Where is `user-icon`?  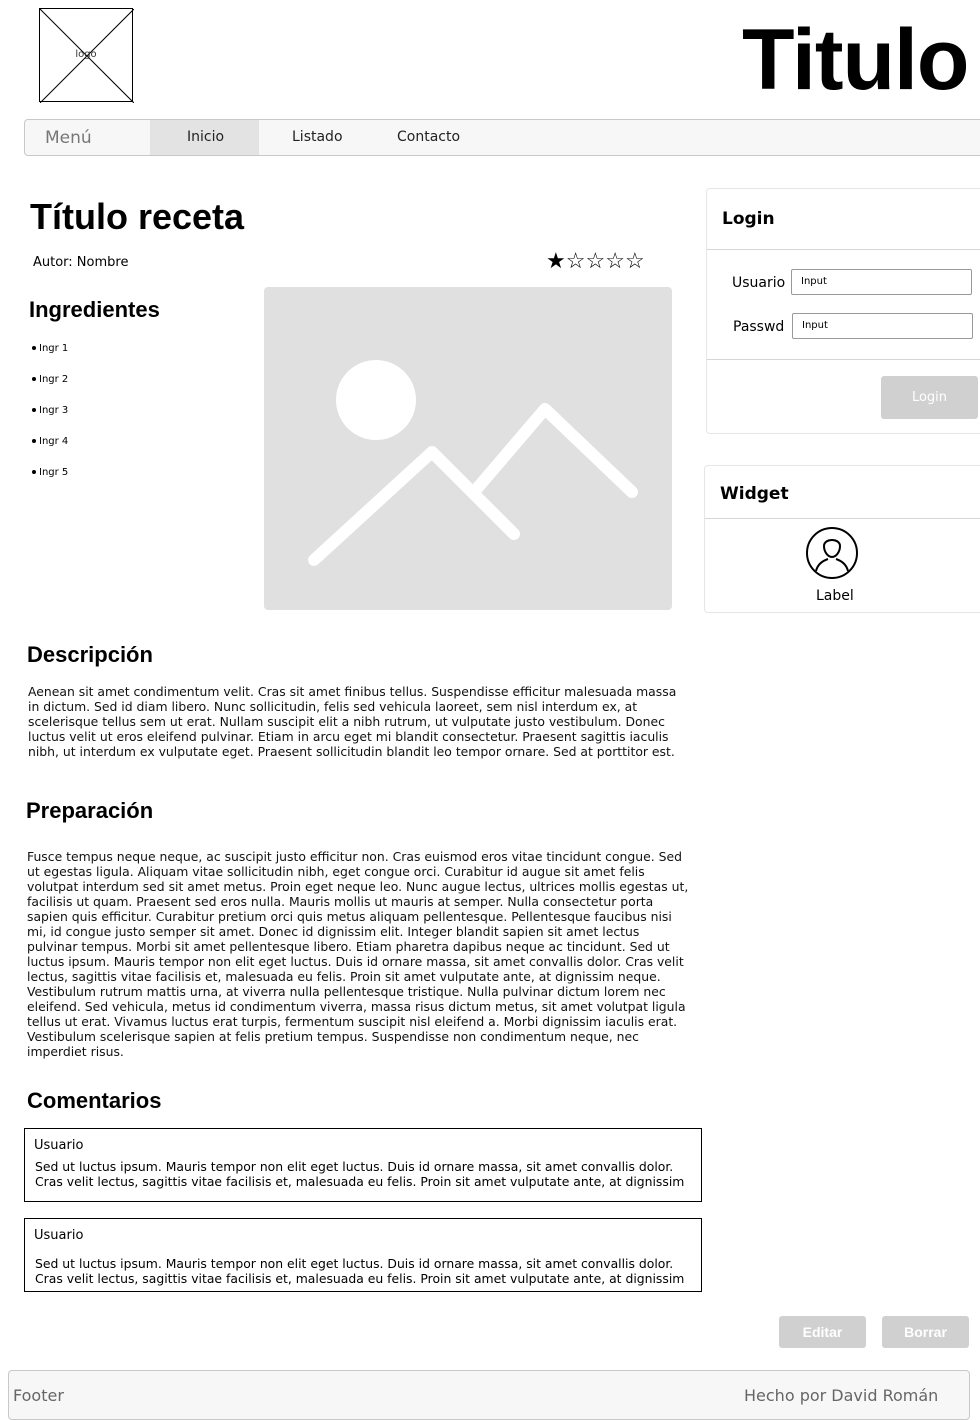 user-icon is located at coordinates (832, 553).